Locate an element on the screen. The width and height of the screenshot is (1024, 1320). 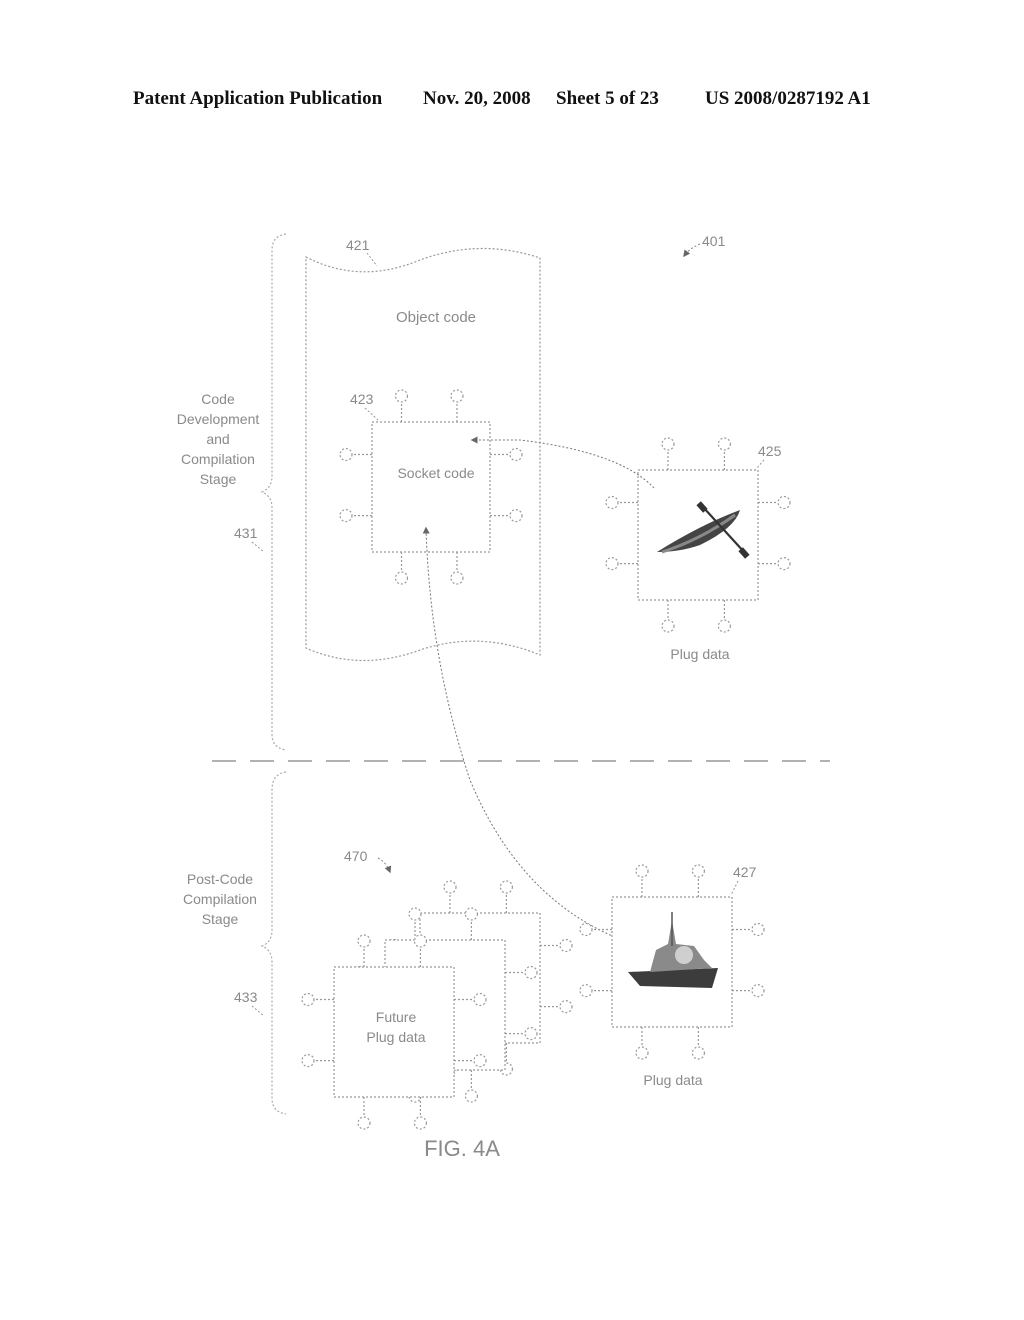
stage-top-label: Code Development and Compilation Stage is located at coordinates (218, 439).